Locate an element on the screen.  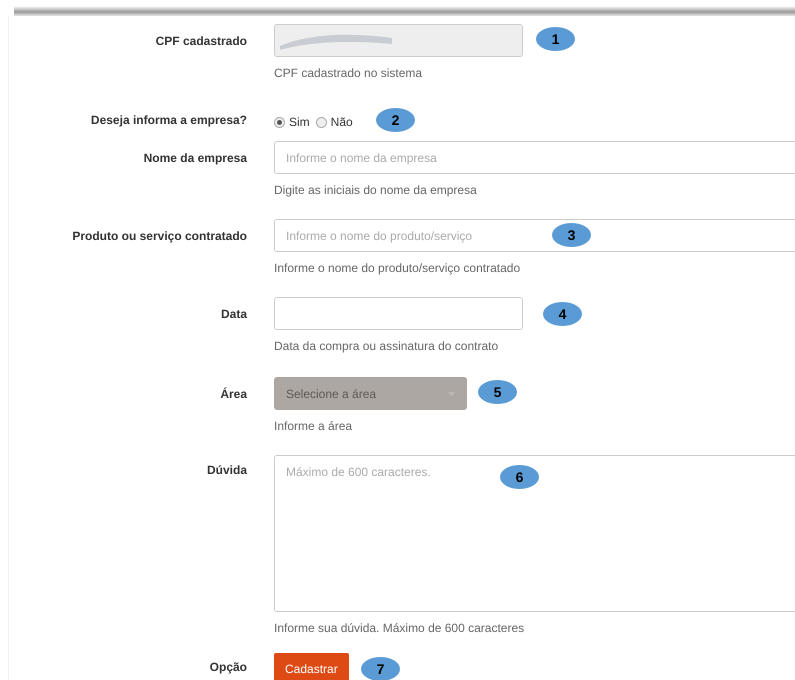
help-text: Informe a área is located at coordinates (313, 426).